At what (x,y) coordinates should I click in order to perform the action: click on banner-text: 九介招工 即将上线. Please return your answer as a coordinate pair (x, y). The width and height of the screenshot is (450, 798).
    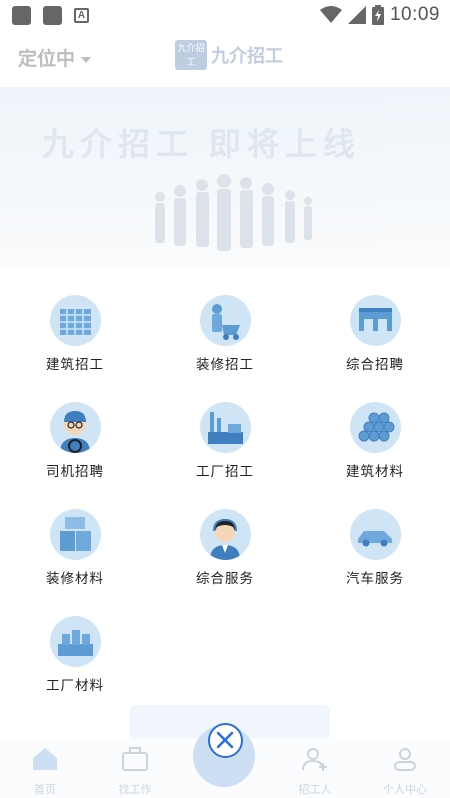
    Looking at the image, I should click on (201, 144).